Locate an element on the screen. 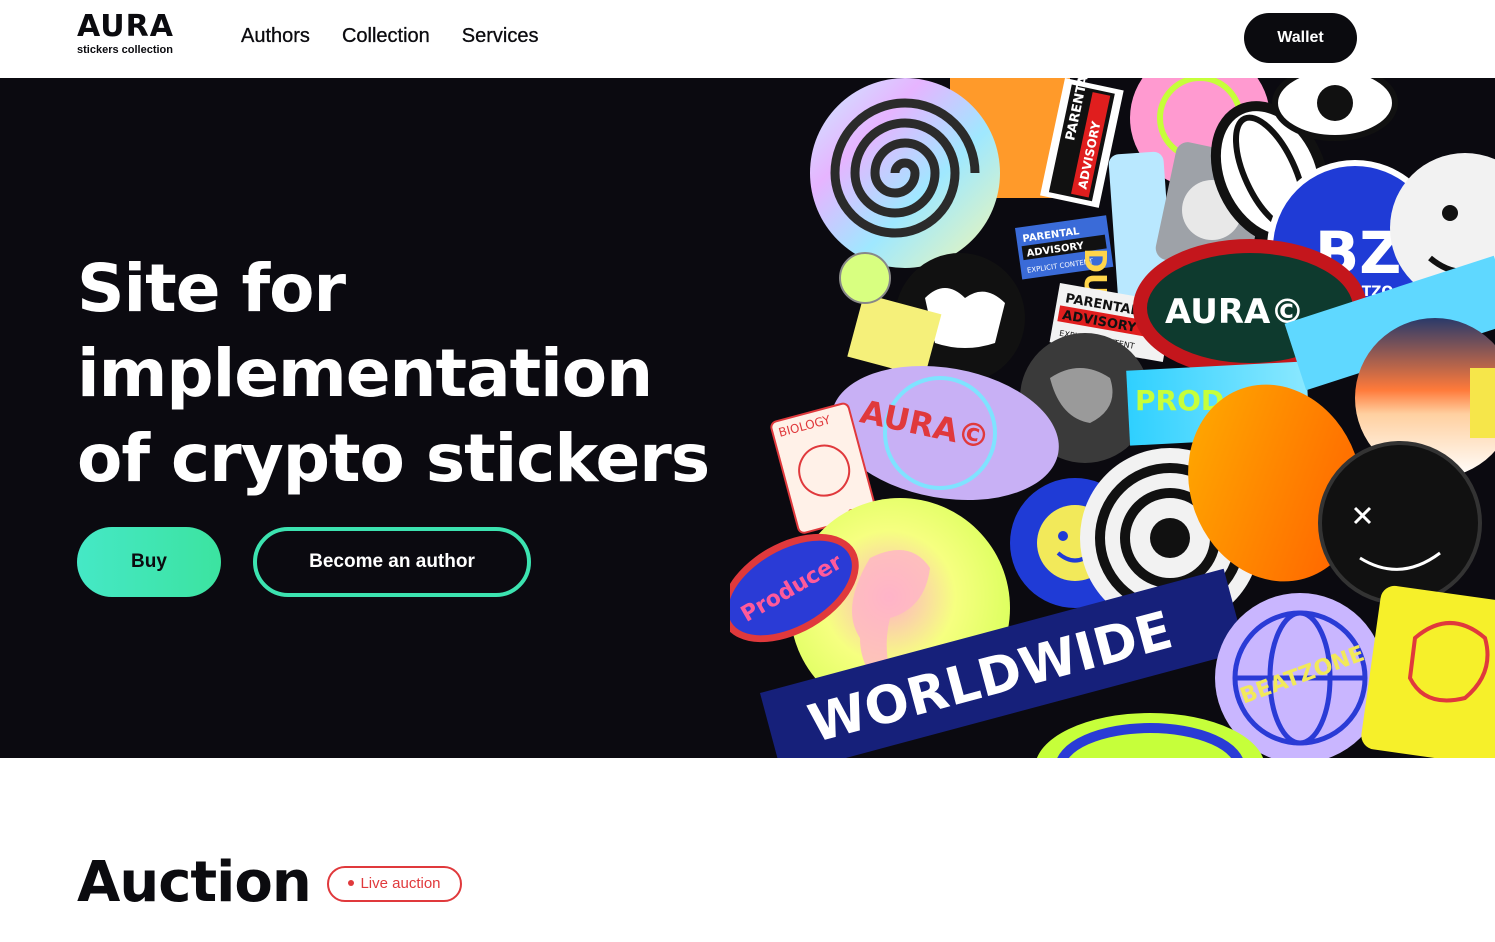 The width and height of the screenshot is (1495, 942). logo: AURA stickers collection is located at coordinates (125, 33).